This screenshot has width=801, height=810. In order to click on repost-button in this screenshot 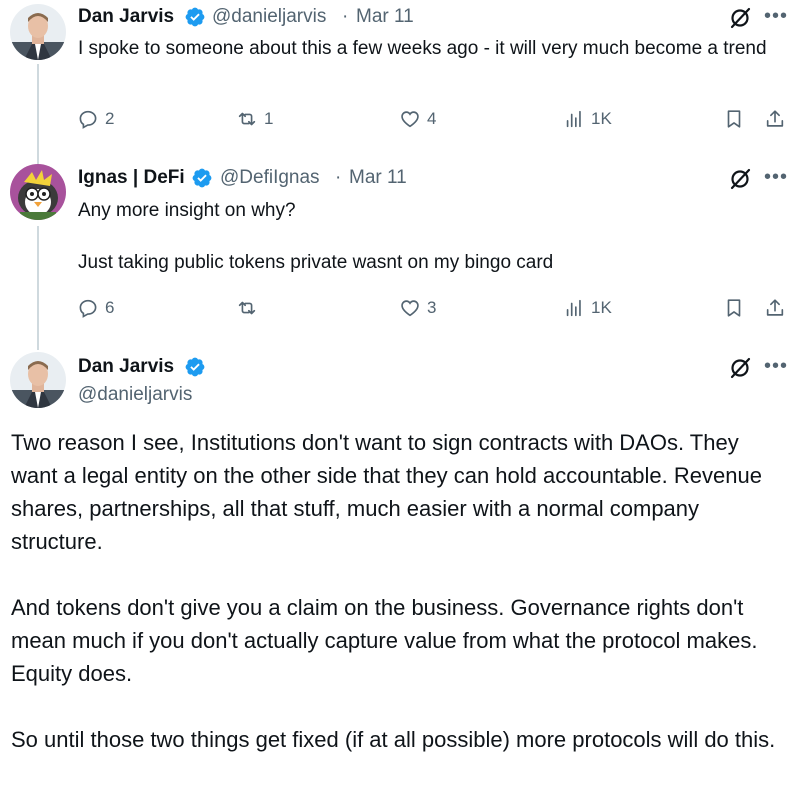, I will do `click(250, 308)`.